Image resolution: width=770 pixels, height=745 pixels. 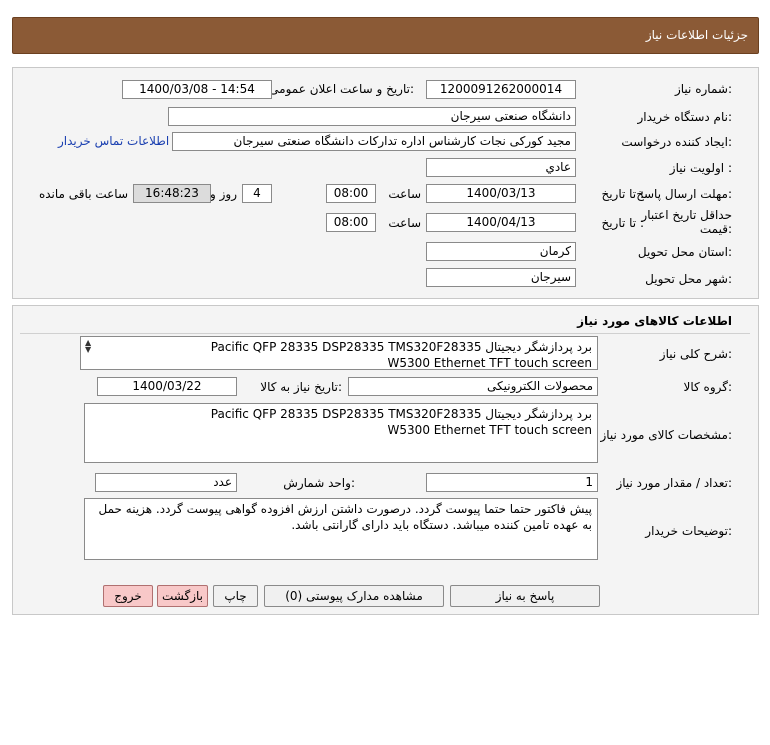 I want to click on deadline-time-field: 08:00, so click(x=351, y=193).